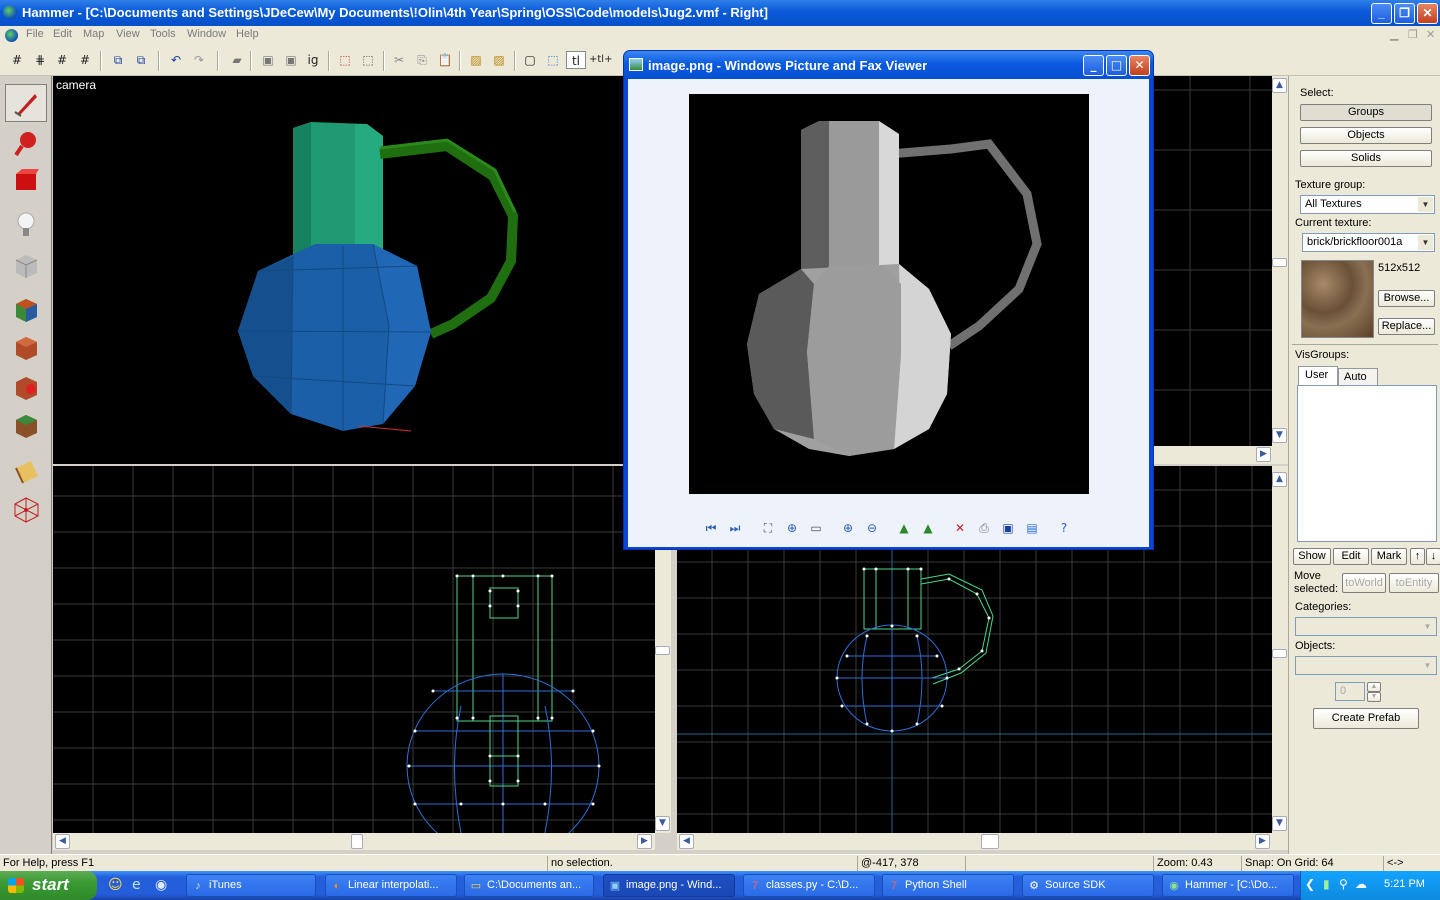  Describe the element at coordinates (600, 60) in the screenshot. I see `align-text-button: +tl+` at that location.